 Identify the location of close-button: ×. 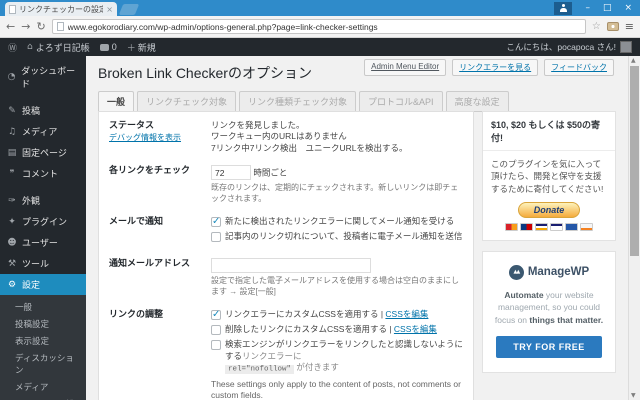
(628, 8).